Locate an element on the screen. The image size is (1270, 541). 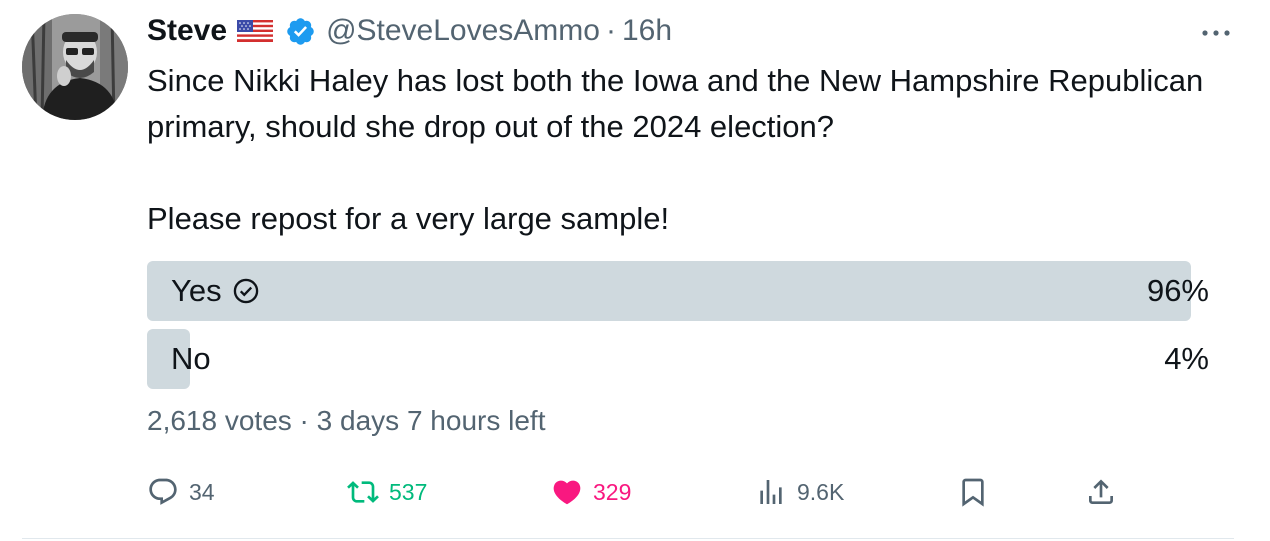
share-button is located at coordinates (1101, 492).